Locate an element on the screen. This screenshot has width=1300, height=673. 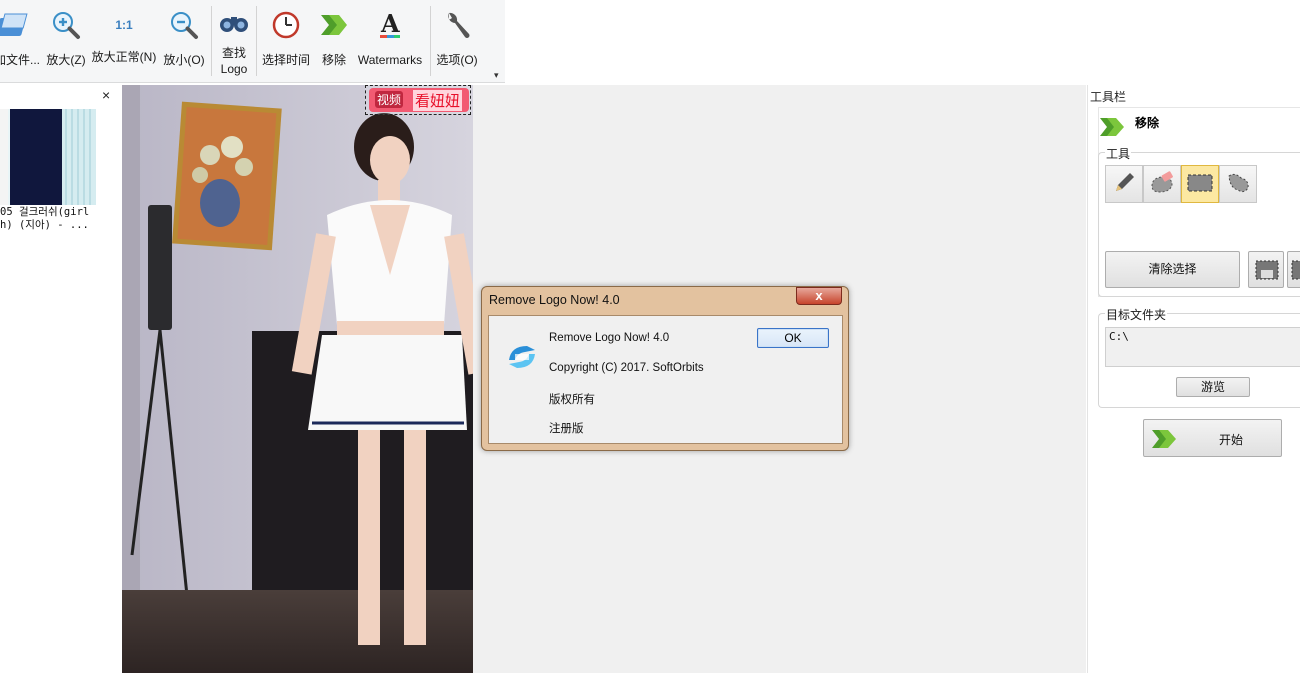
save-selection-button is located at coordinates (1266, 269).